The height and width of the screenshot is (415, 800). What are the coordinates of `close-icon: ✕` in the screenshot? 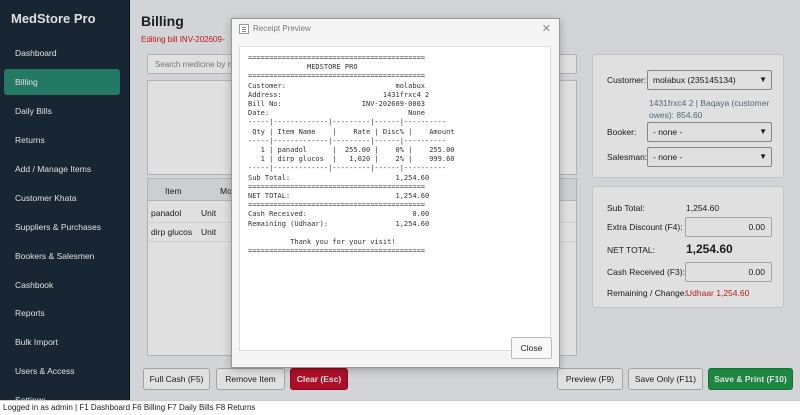 It's located at (546, 28).